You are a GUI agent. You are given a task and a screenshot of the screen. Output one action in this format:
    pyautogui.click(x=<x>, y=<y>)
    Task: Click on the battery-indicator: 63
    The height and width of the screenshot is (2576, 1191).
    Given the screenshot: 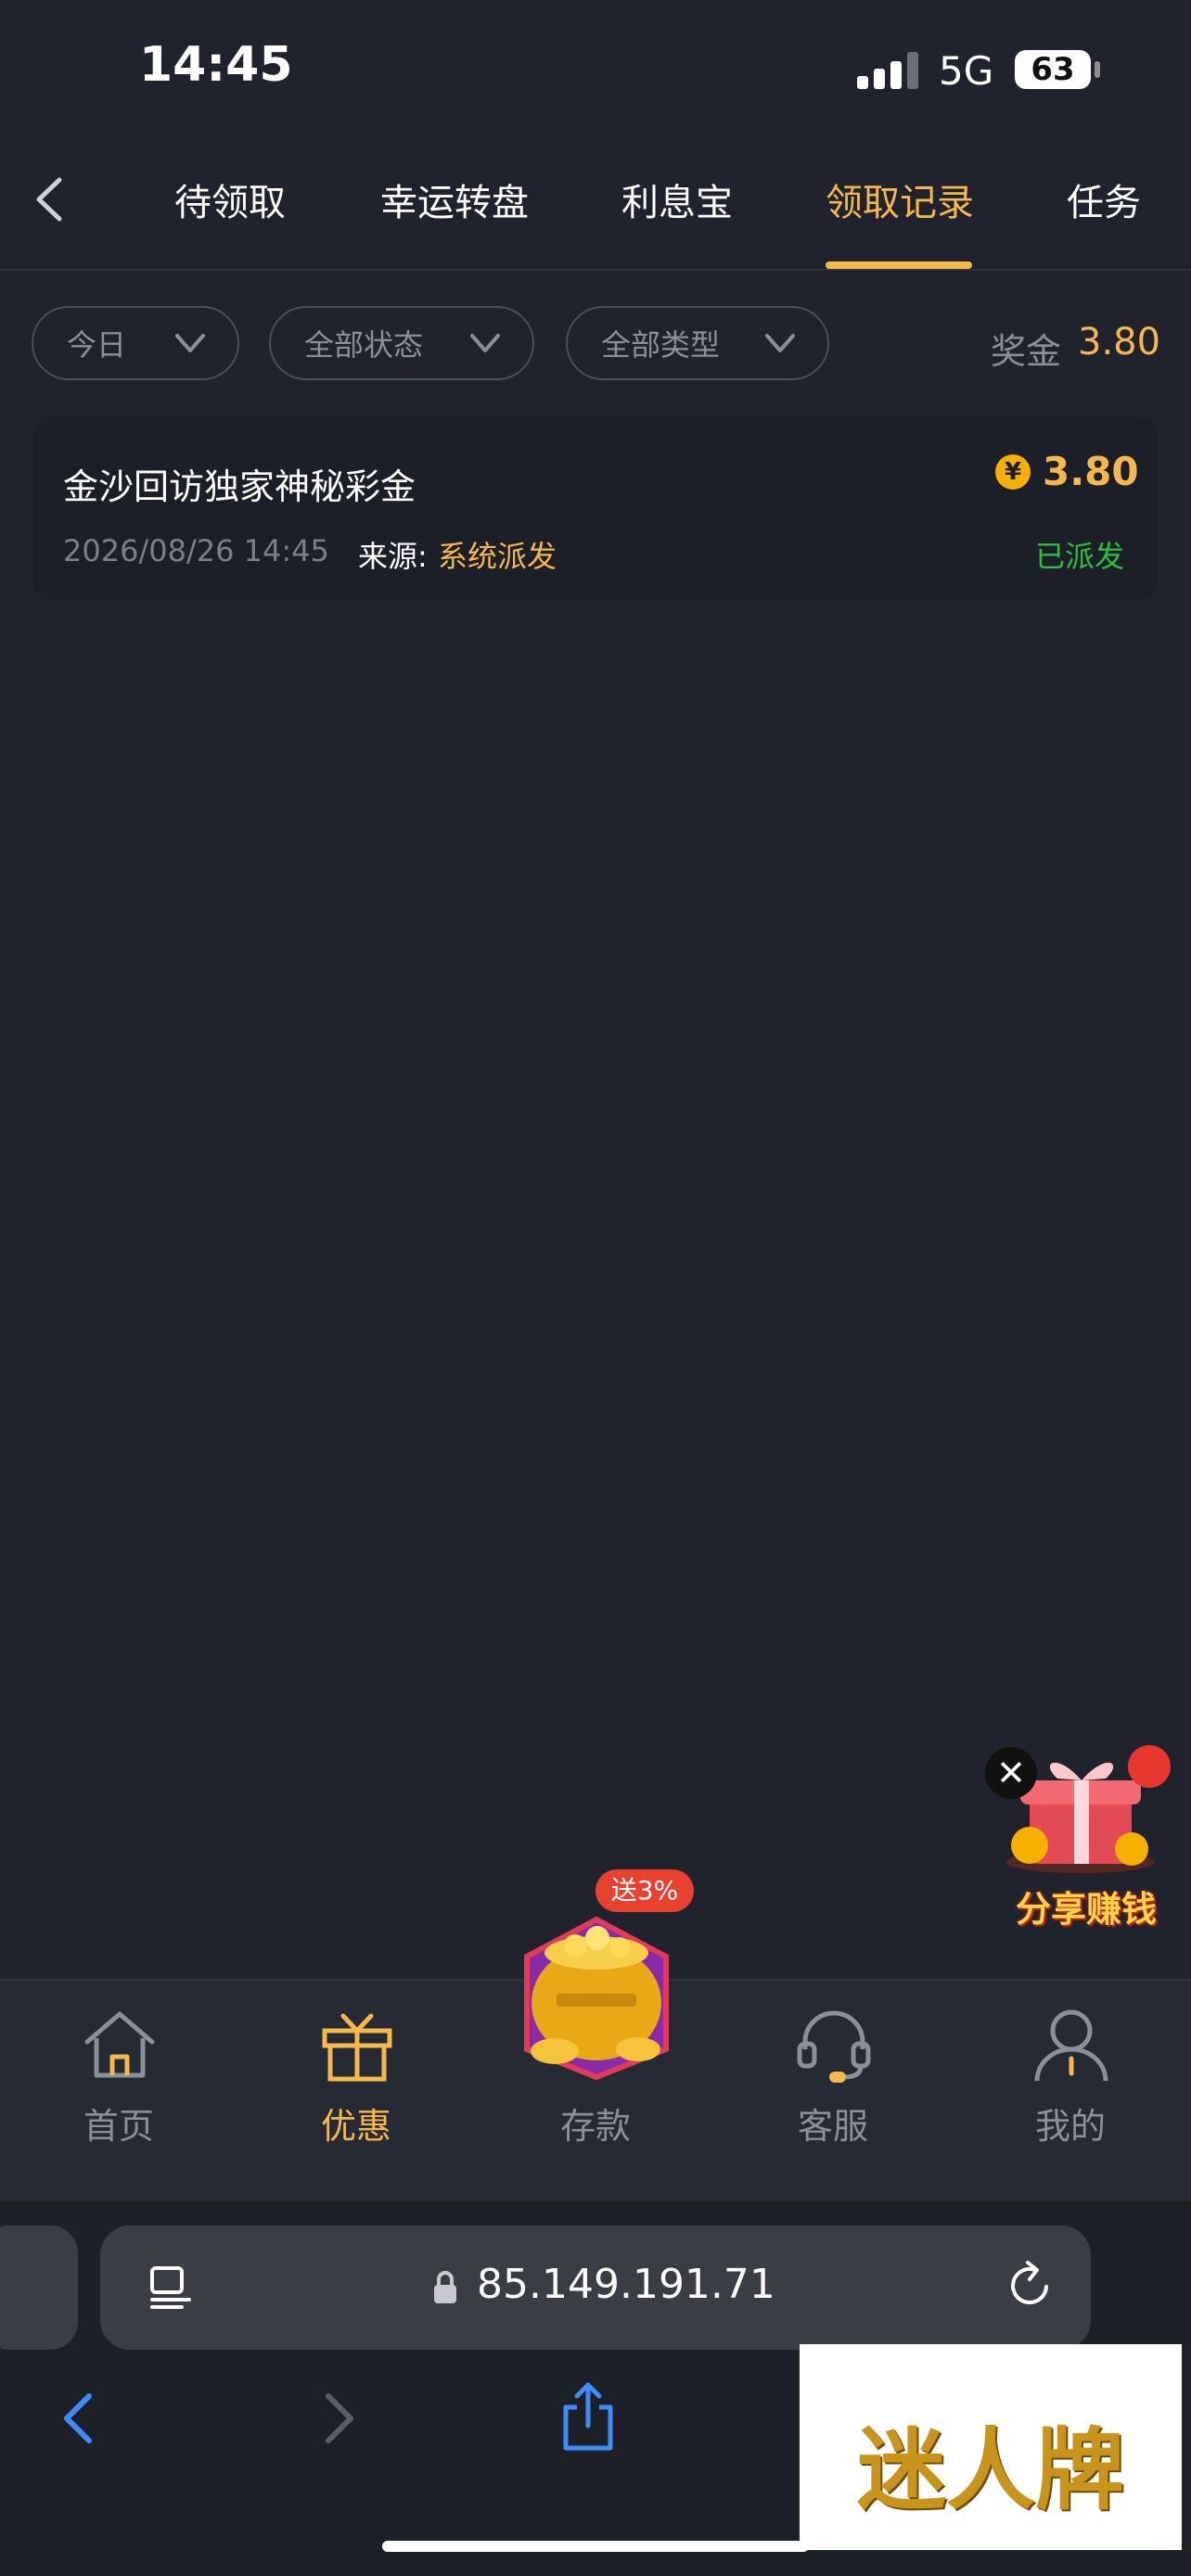 What is the action you would take?
    pyautogui.click(x=1053, y=69)
    